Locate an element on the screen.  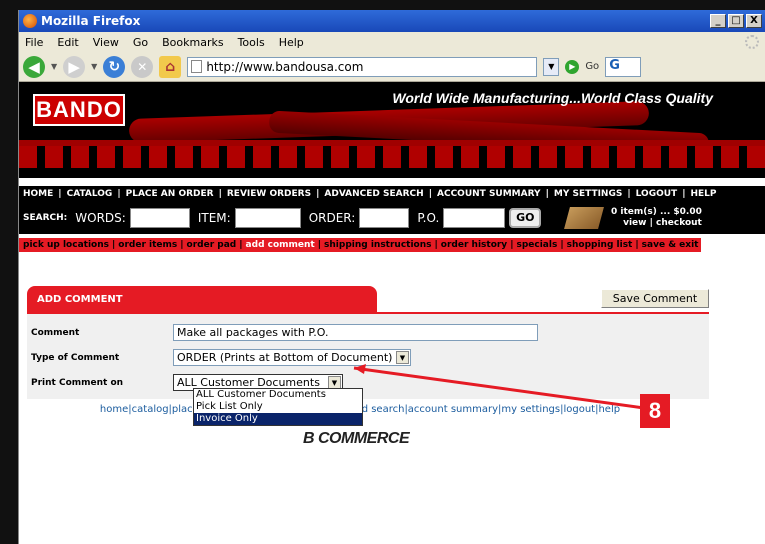
type-label: Type of Comment is located at coordinates (75, 357).